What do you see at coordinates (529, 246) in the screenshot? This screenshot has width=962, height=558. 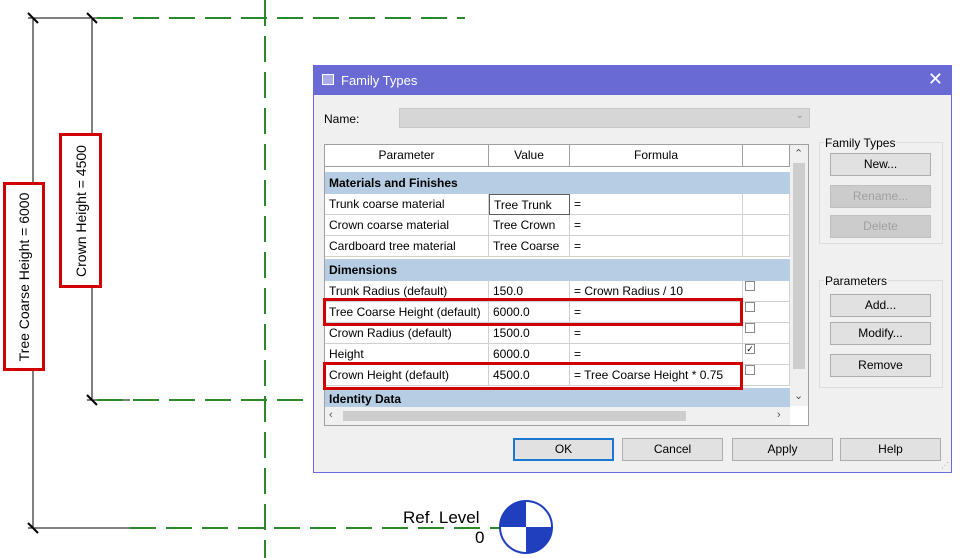 I see `param-value: Tree Coarse` at bounding box center [529, 246].